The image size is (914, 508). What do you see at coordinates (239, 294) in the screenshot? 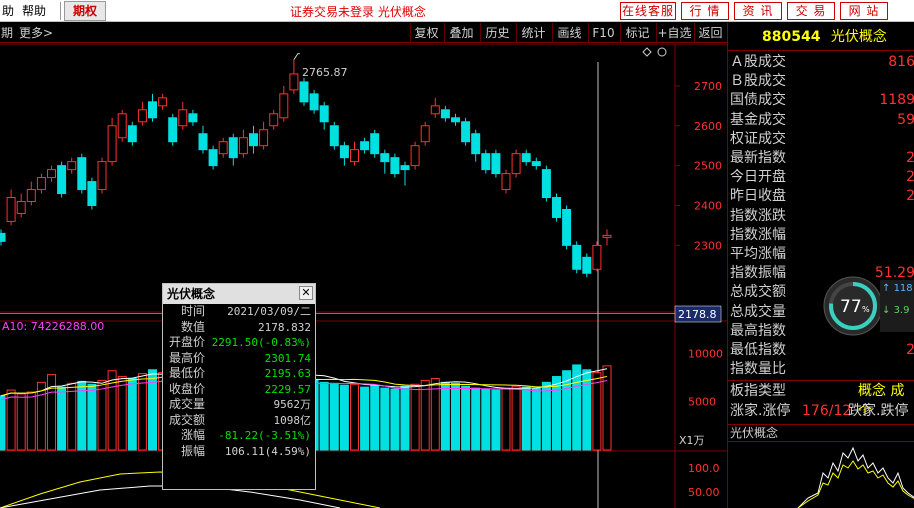
I see `tooltip-header: 光伏概念 ✕` at bounding box center [239, 294].